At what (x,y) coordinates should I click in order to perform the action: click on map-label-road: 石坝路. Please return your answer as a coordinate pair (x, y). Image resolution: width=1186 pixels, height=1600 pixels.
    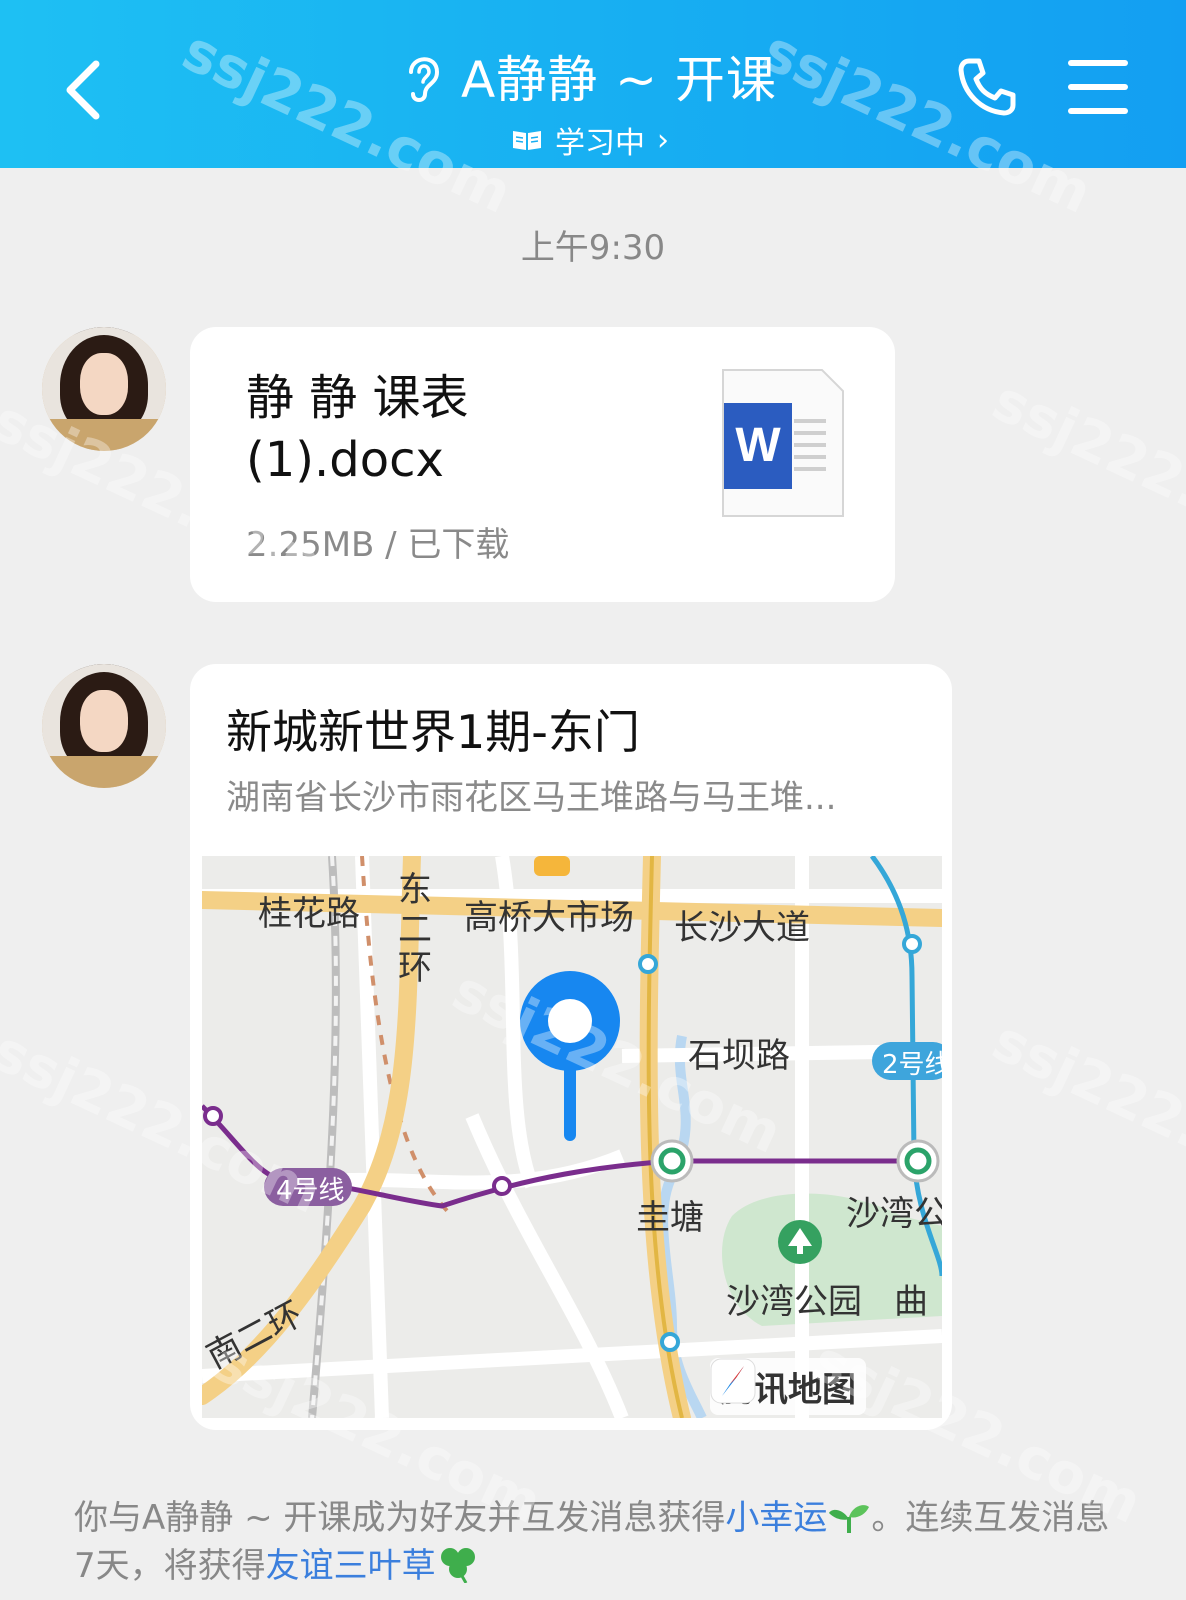
    Looking at the image, I should click on (739, 1056).